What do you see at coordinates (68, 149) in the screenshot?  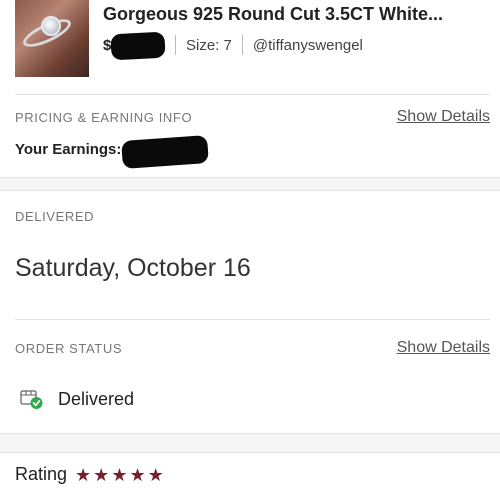 I see `earnings-label: Your Earnings:` at bounding box center [68, 149].